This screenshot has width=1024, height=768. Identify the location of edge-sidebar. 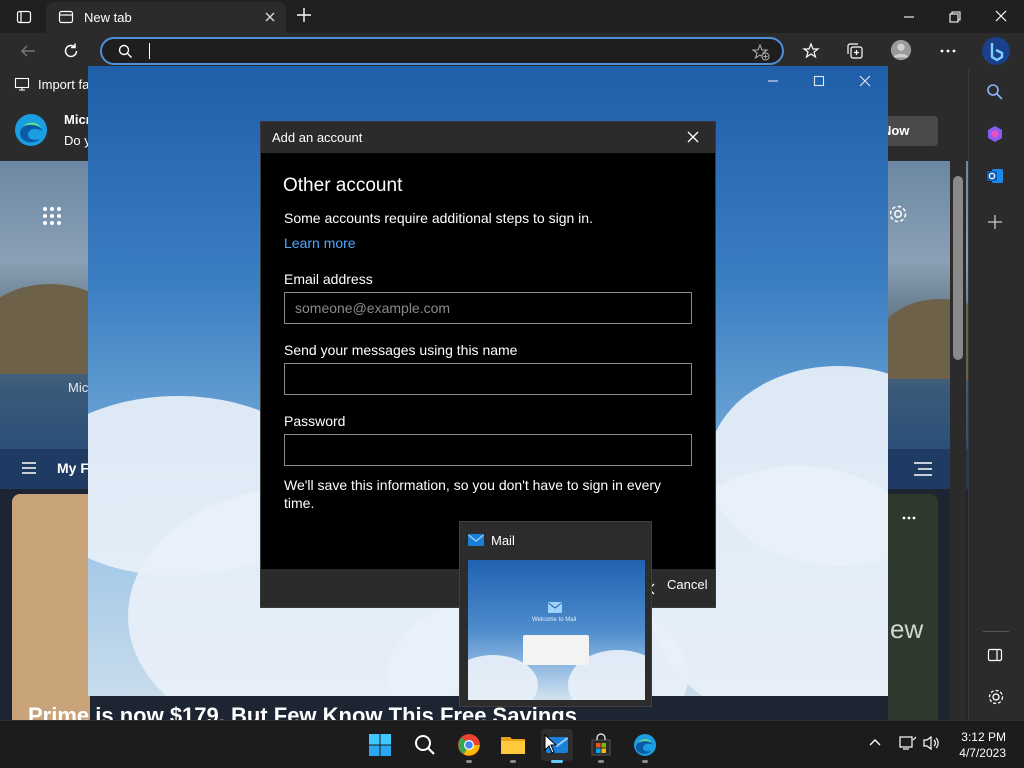
(996, 394).